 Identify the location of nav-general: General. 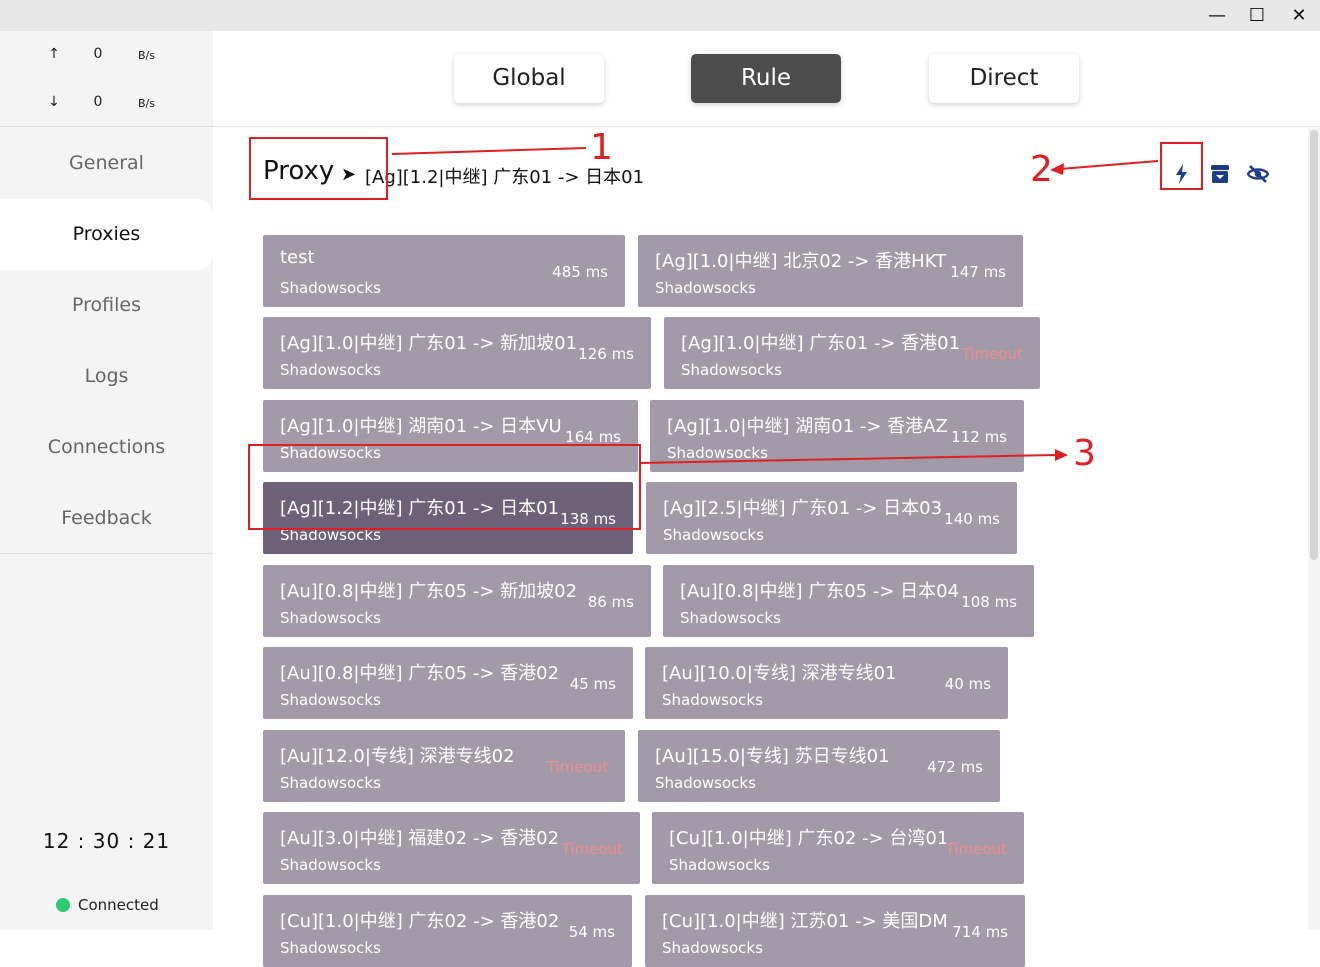
(106, 163).